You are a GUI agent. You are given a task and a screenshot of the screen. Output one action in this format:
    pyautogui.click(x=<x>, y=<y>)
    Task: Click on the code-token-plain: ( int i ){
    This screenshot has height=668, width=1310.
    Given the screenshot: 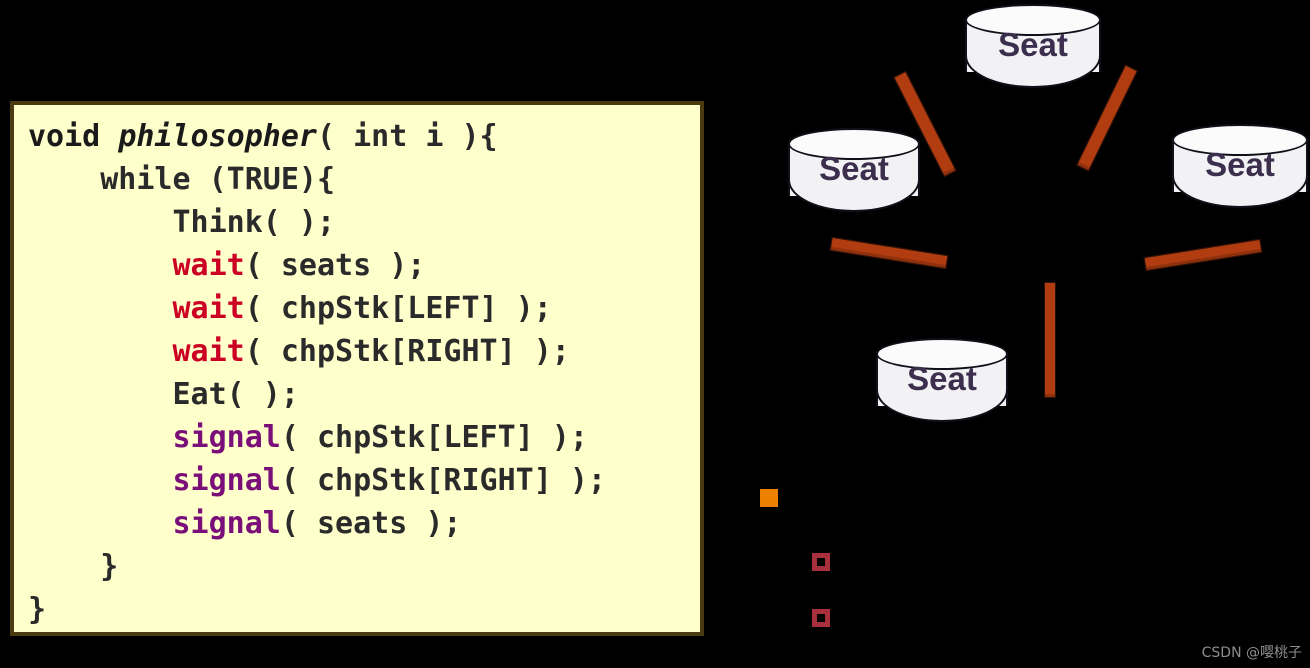 What is the action you would take?
    pyautogui.click(x=407, y=136)
    